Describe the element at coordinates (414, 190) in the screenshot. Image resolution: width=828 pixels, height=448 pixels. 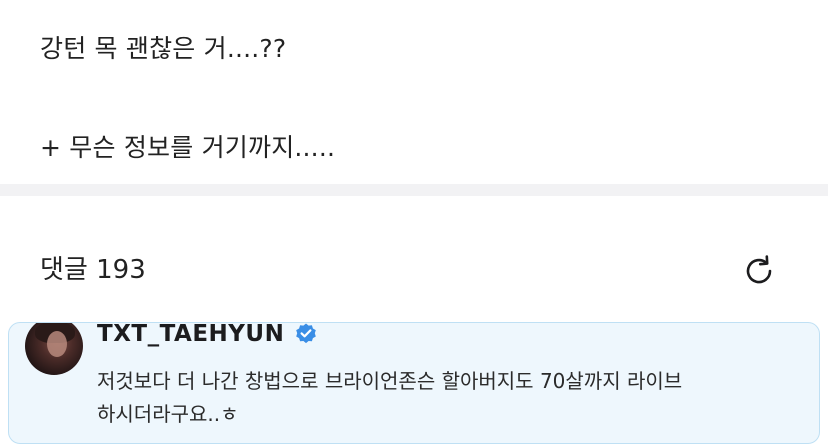
I see `section-divider` at that location.